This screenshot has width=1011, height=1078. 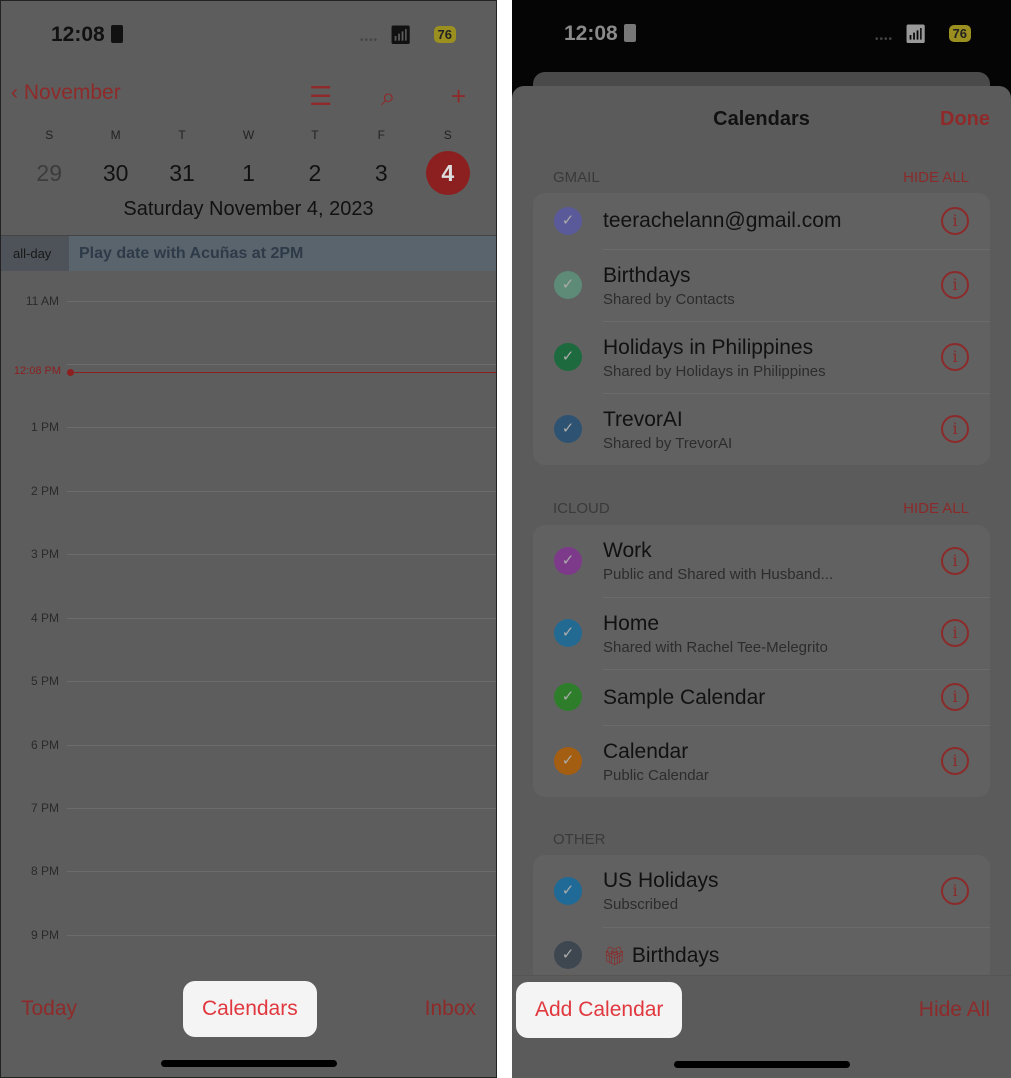 I want to click on id-card-icon, so click(x=629, y=33).